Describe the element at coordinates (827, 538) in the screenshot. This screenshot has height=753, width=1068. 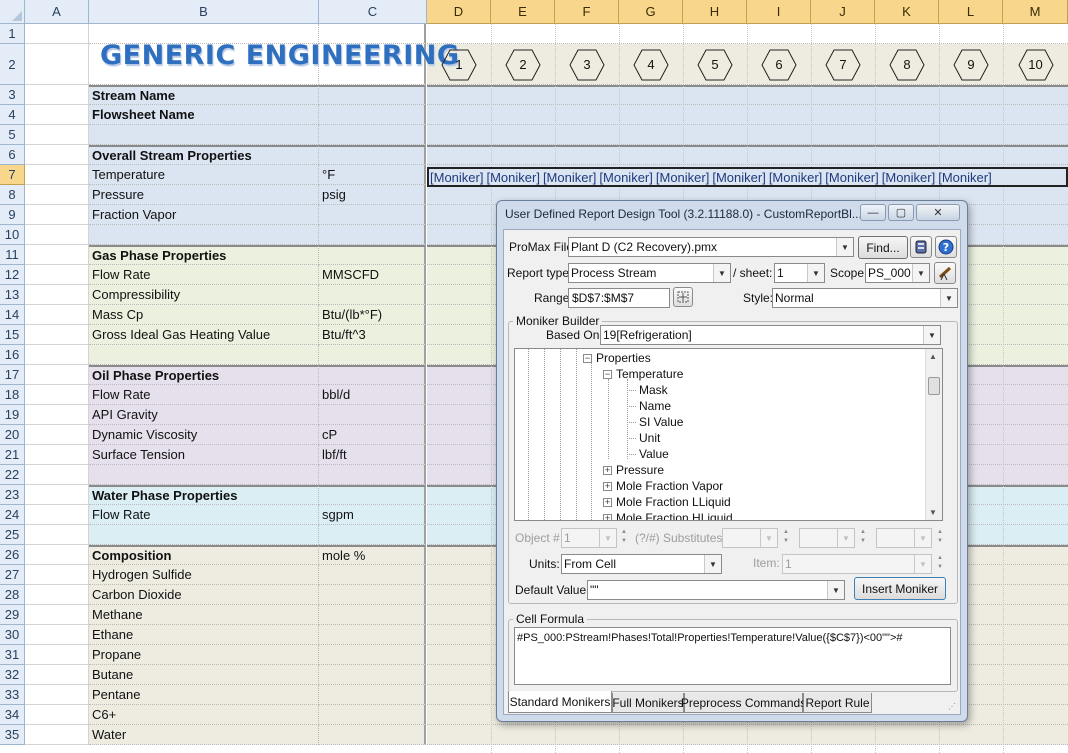
I see `substitute-select-2: ▼` at that location.